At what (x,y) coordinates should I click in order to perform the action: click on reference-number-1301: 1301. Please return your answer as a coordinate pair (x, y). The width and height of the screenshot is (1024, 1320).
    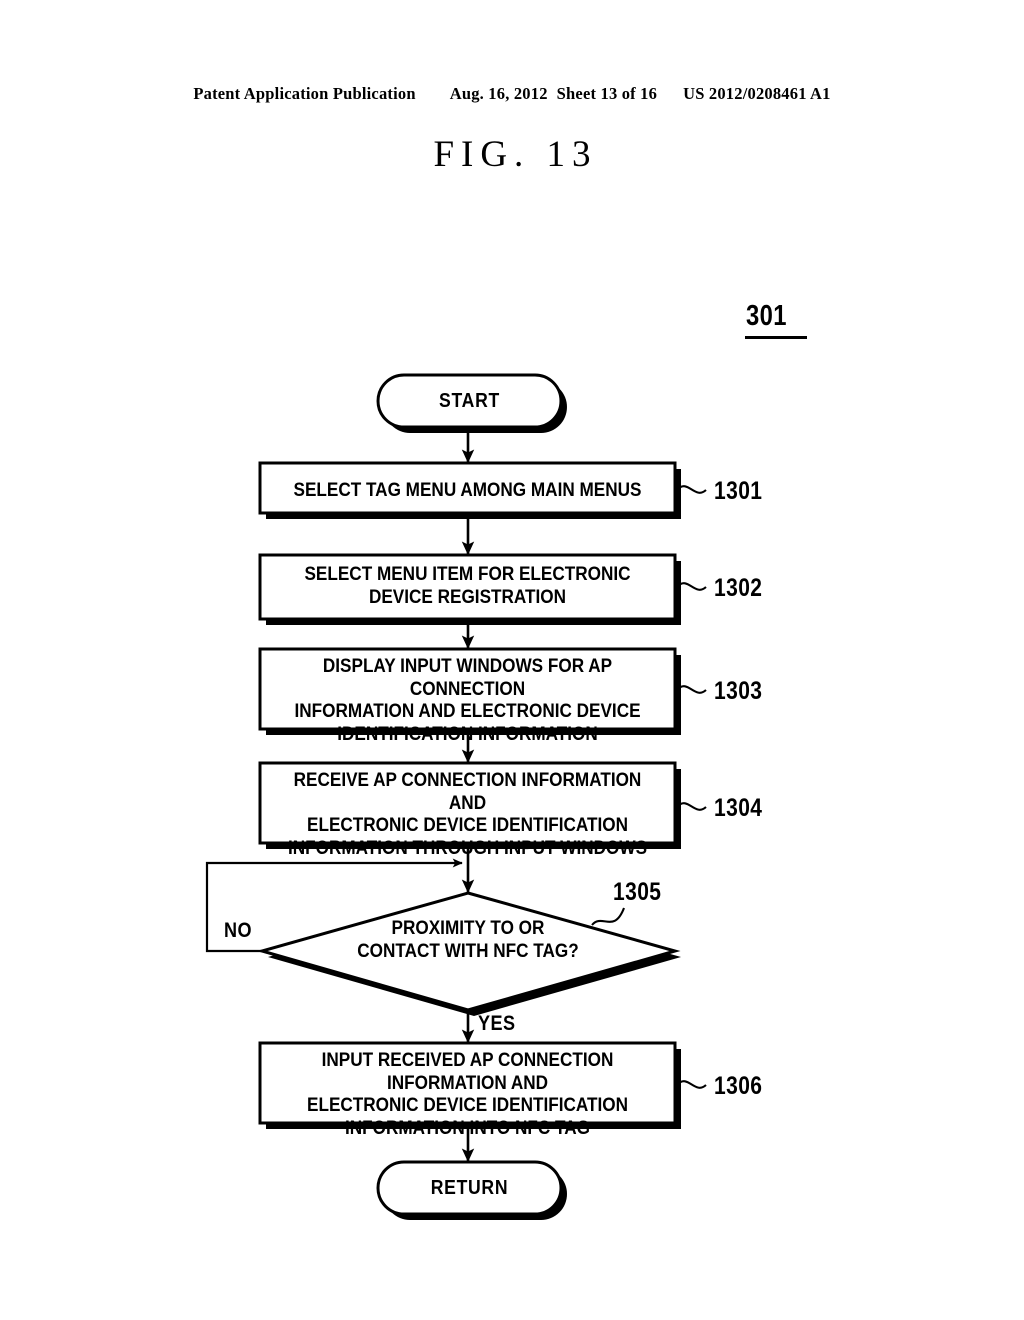
    Looking at the image, I should click on (738, 491).